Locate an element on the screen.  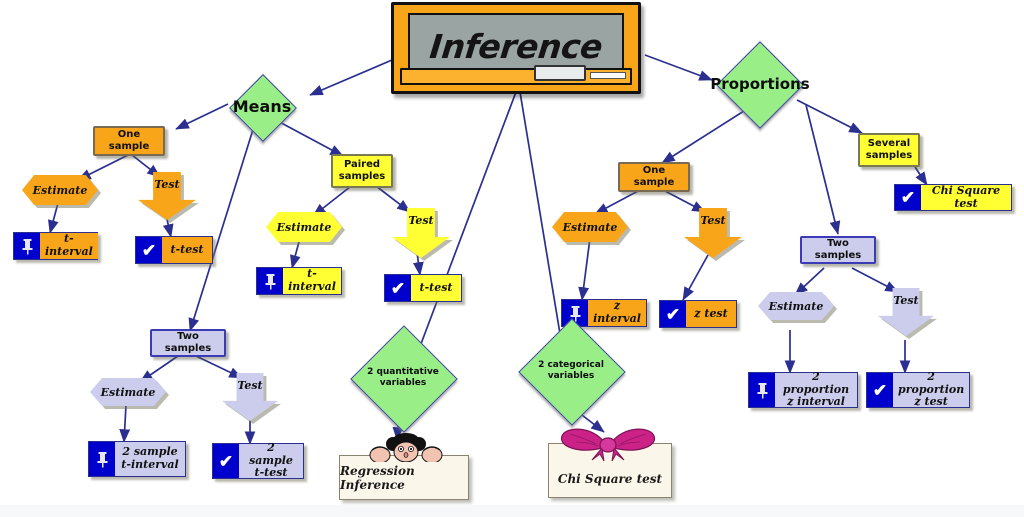
leaf-prop-one-test-label: z test is located at coordinates (711, 314).